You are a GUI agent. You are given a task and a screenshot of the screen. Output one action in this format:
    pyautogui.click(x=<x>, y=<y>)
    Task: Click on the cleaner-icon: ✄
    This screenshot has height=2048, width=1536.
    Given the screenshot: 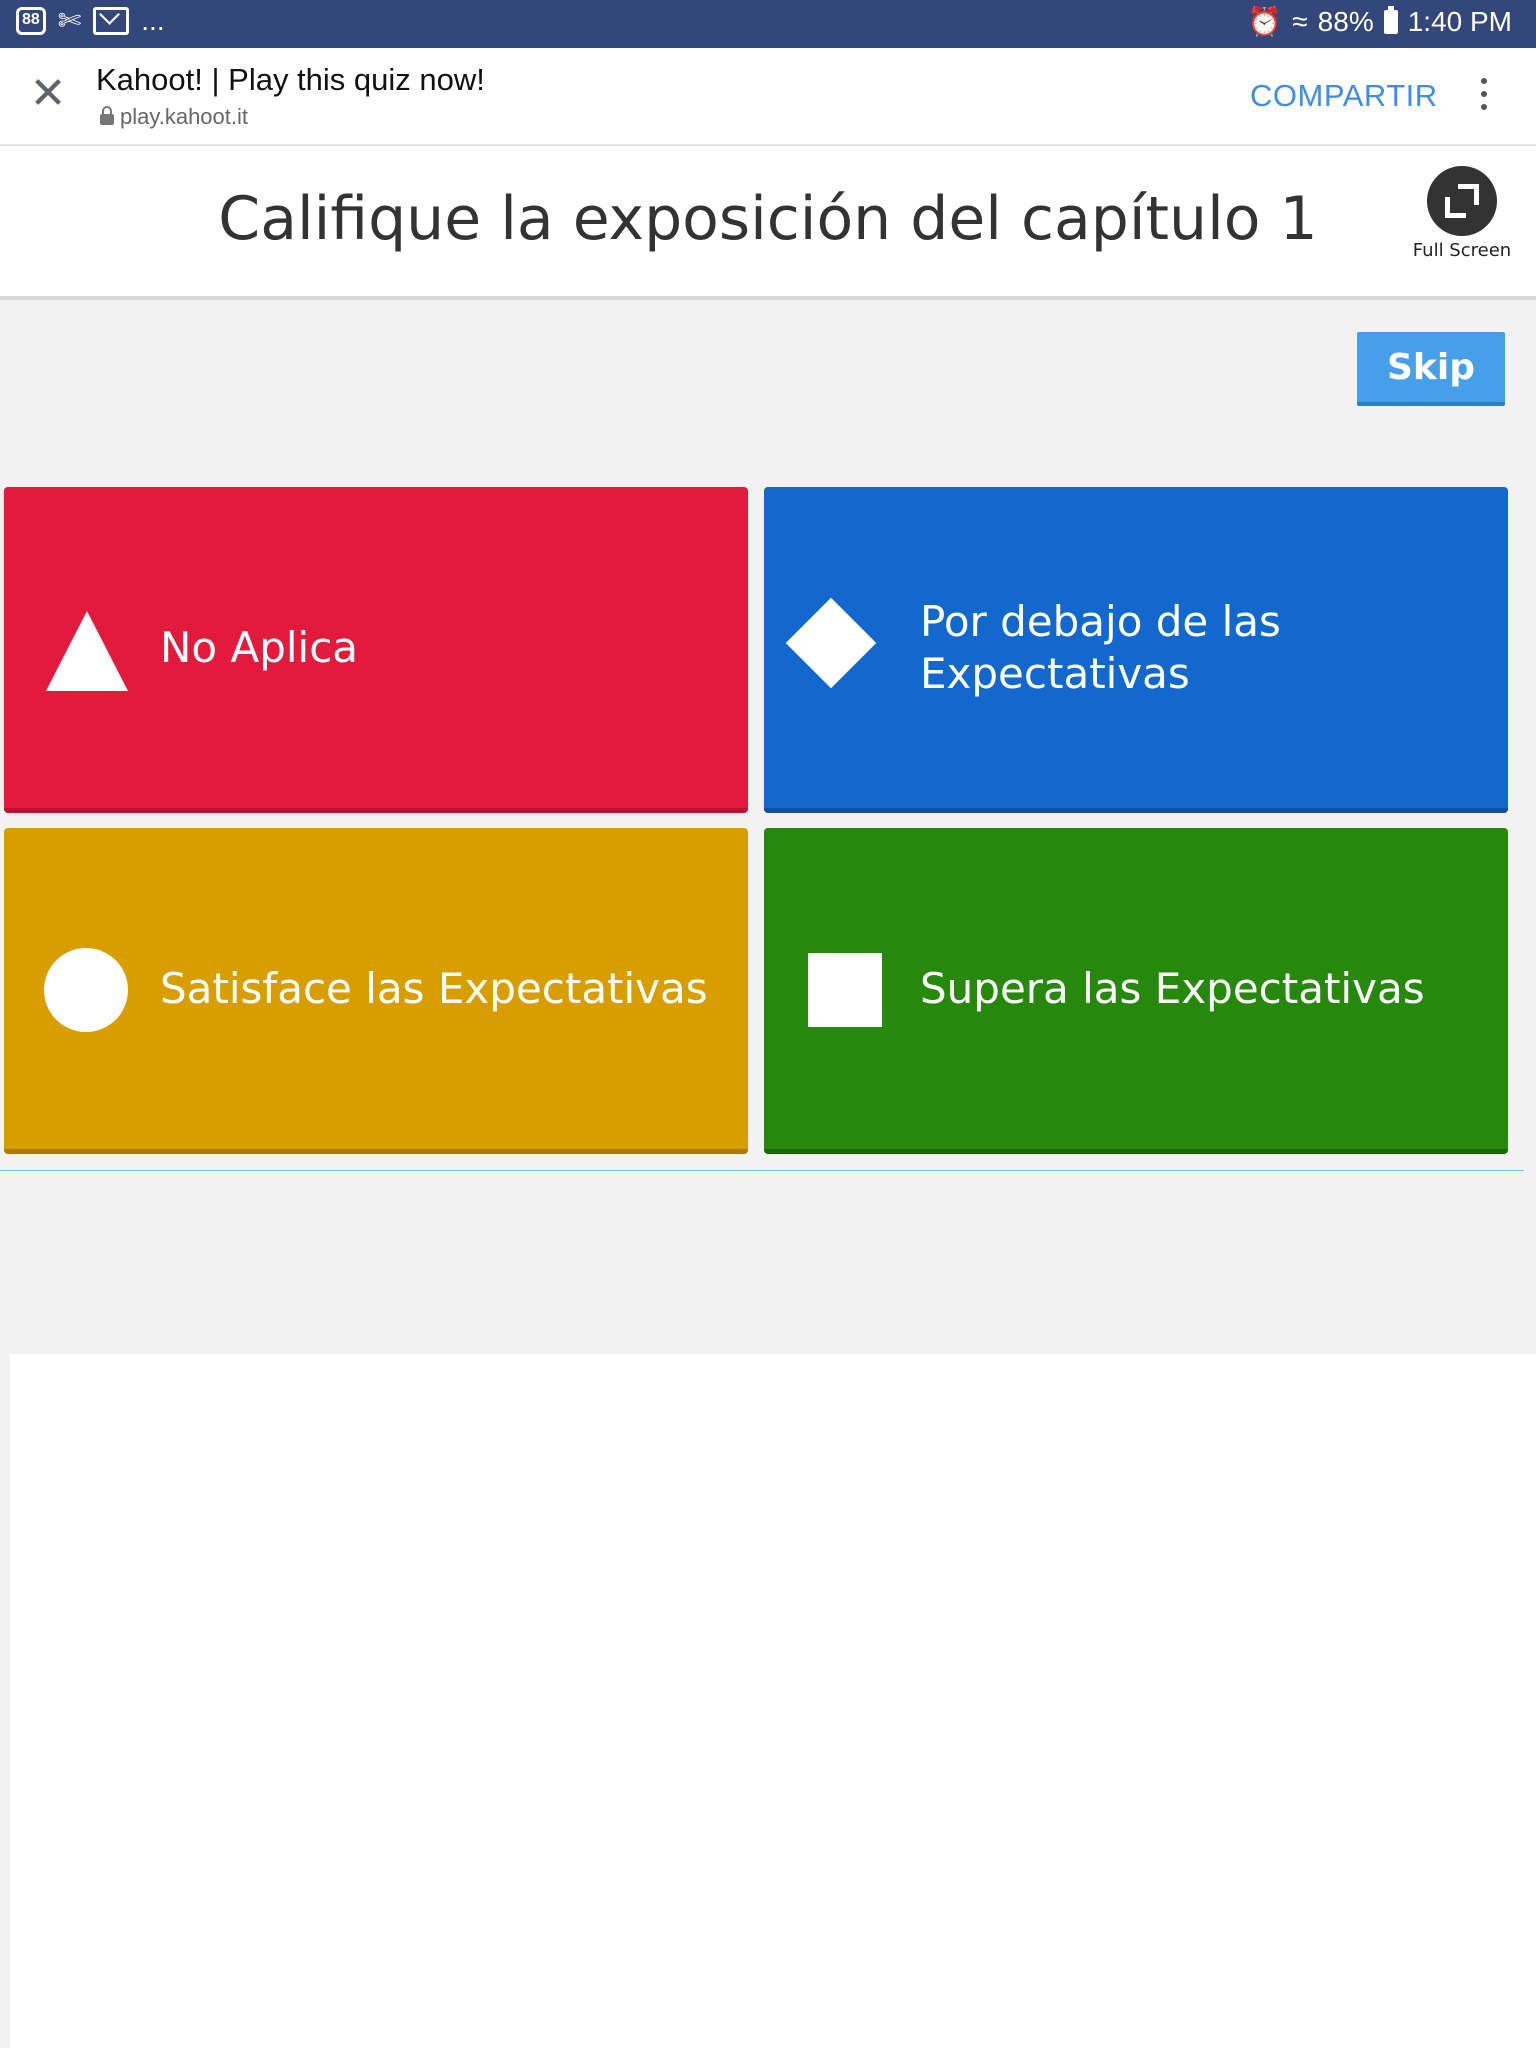 What is the action you would take?
    pyautogui.click(x=69, y=20)
    